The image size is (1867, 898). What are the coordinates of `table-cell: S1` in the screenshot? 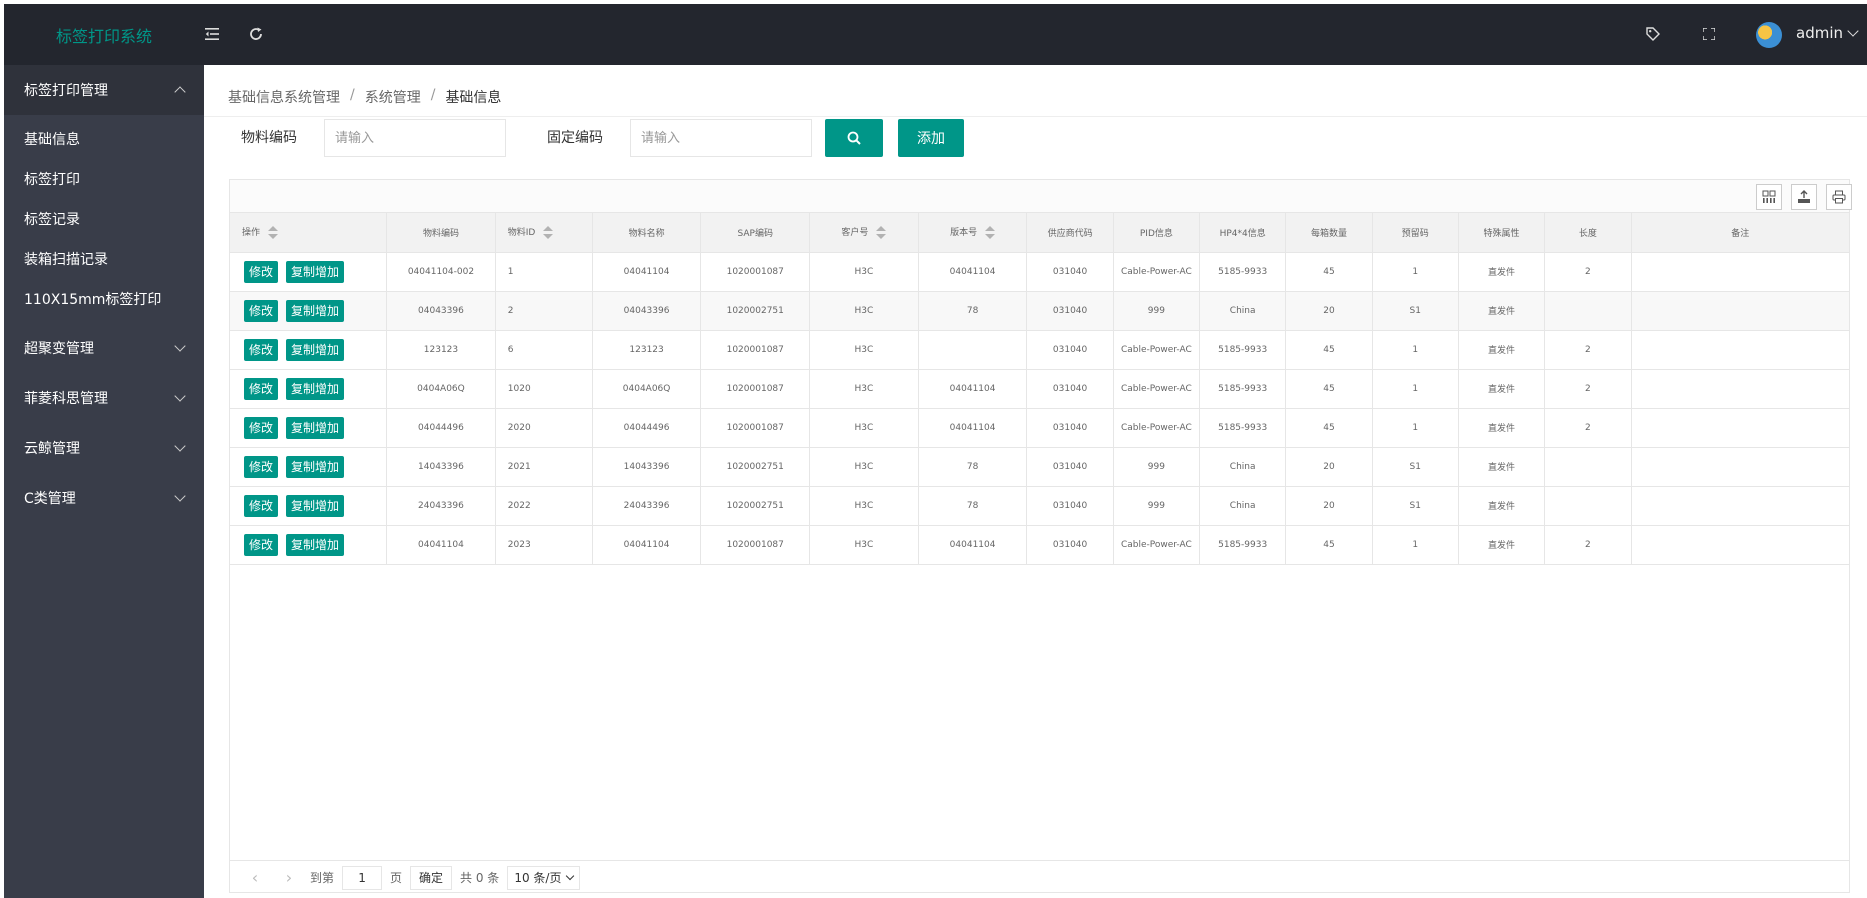 It's located at (1415, 467).